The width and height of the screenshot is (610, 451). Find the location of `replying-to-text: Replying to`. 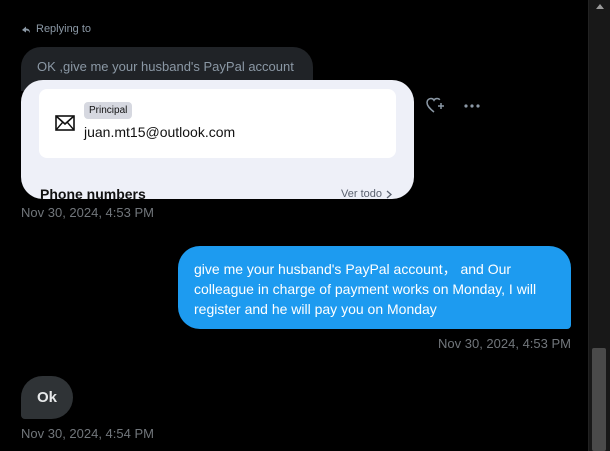

replying-to-text: Replying to is located at coordinates (64, 29).